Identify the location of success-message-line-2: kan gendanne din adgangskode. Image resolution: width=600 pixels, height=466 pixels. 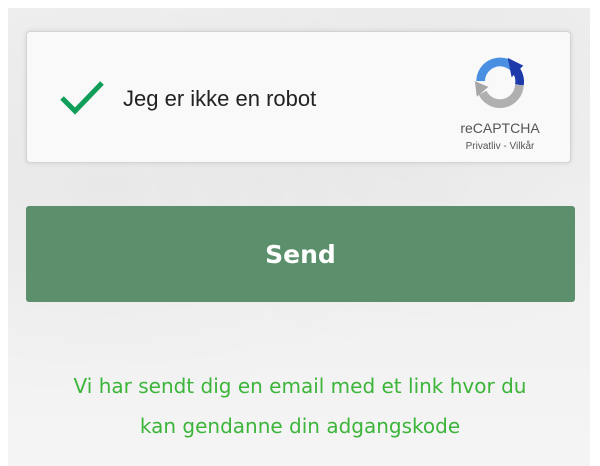
(300, 426).